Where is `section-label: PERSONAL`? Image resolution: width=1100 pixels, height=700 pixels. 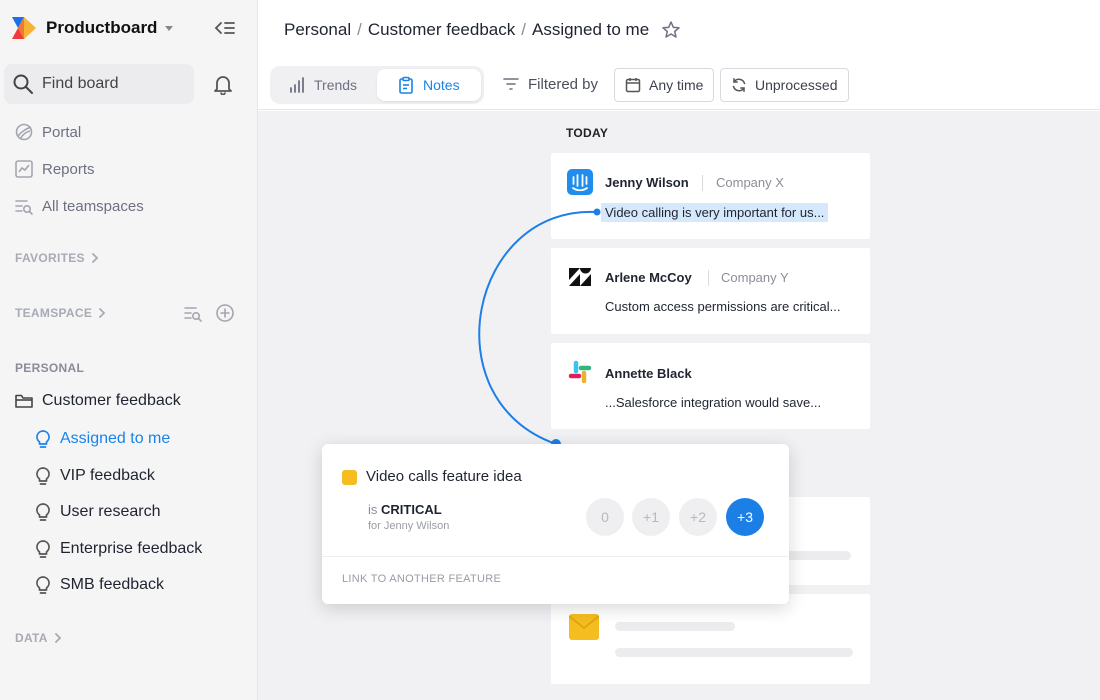
section-label: PERSONAL is located at coordinates (50, 368).